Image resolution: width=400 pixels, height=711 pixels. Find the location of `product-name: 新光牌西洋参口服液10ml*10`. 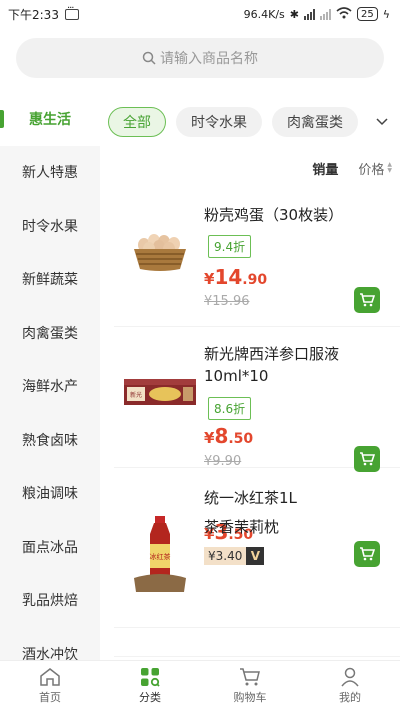

product-name: 新光牌西洋参口服液10ml*10 is located at coordinates (272, 365).